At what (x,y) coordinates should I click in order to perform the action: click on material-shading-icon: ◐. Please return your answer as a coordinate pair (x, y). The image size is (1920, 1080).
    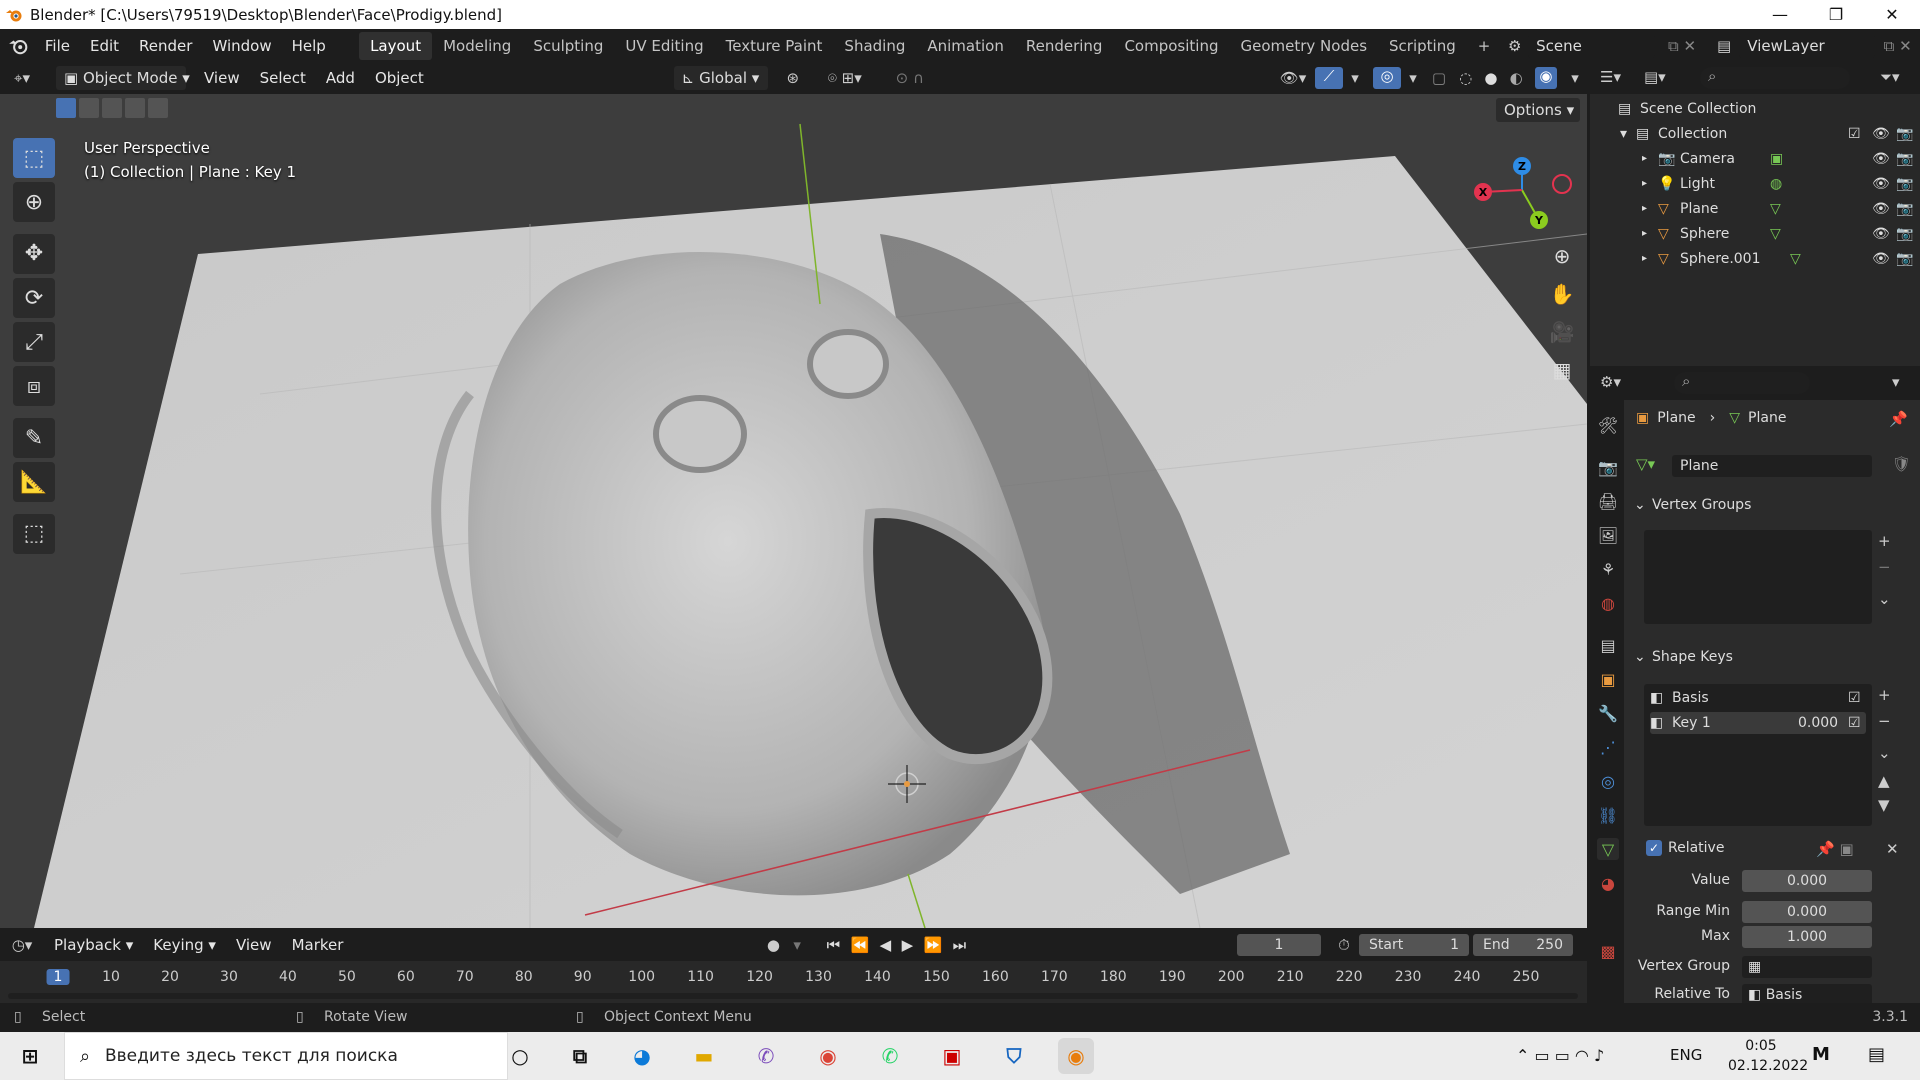
    Looking at the image, I should click on (1516, 78).